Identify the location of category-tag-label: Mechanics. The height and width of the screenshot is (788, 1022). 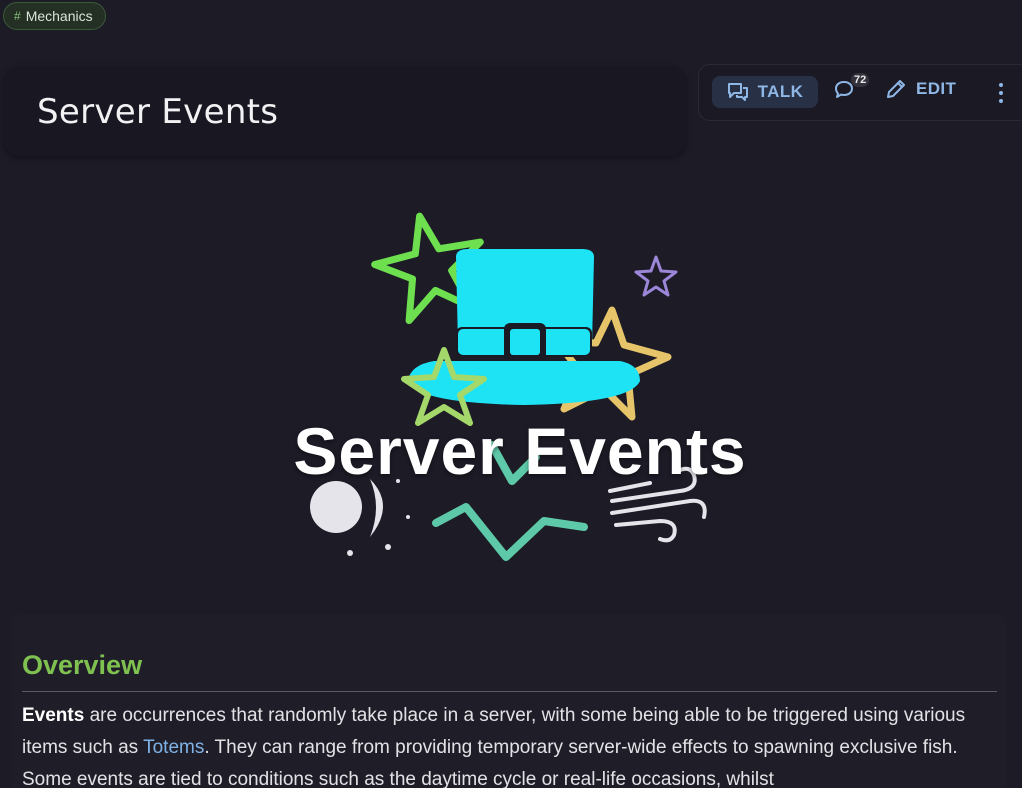
(59, 16).